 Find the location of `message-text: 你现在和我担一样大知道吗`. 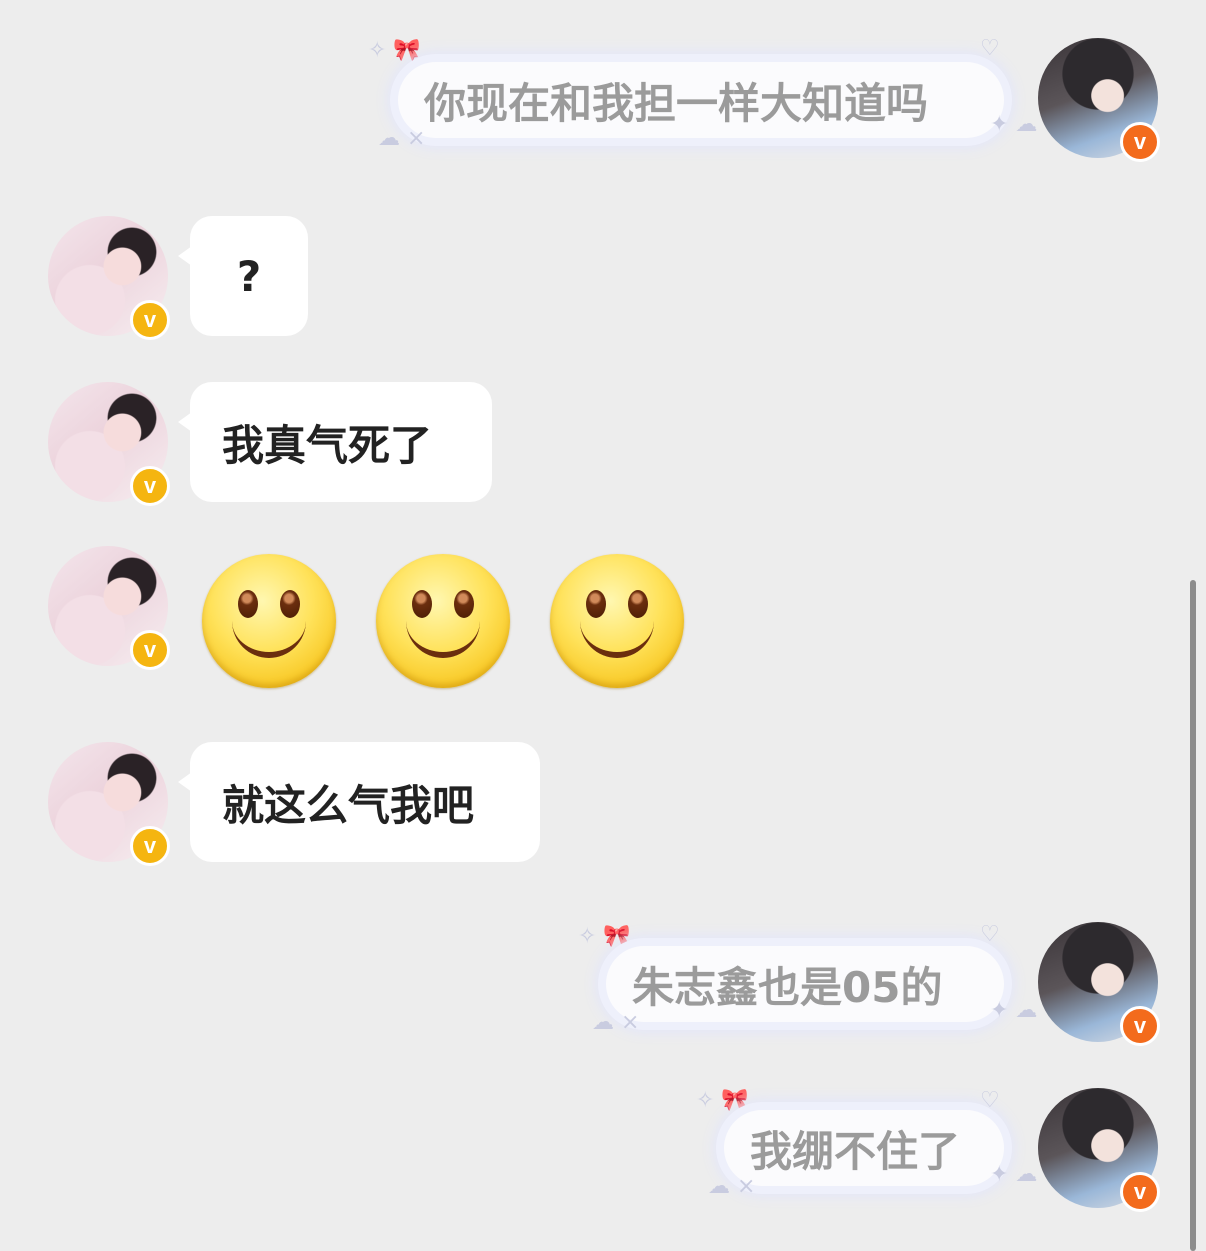

message-text: 你现在和我担一样大知道吗 is located at coordinates (676, 103).